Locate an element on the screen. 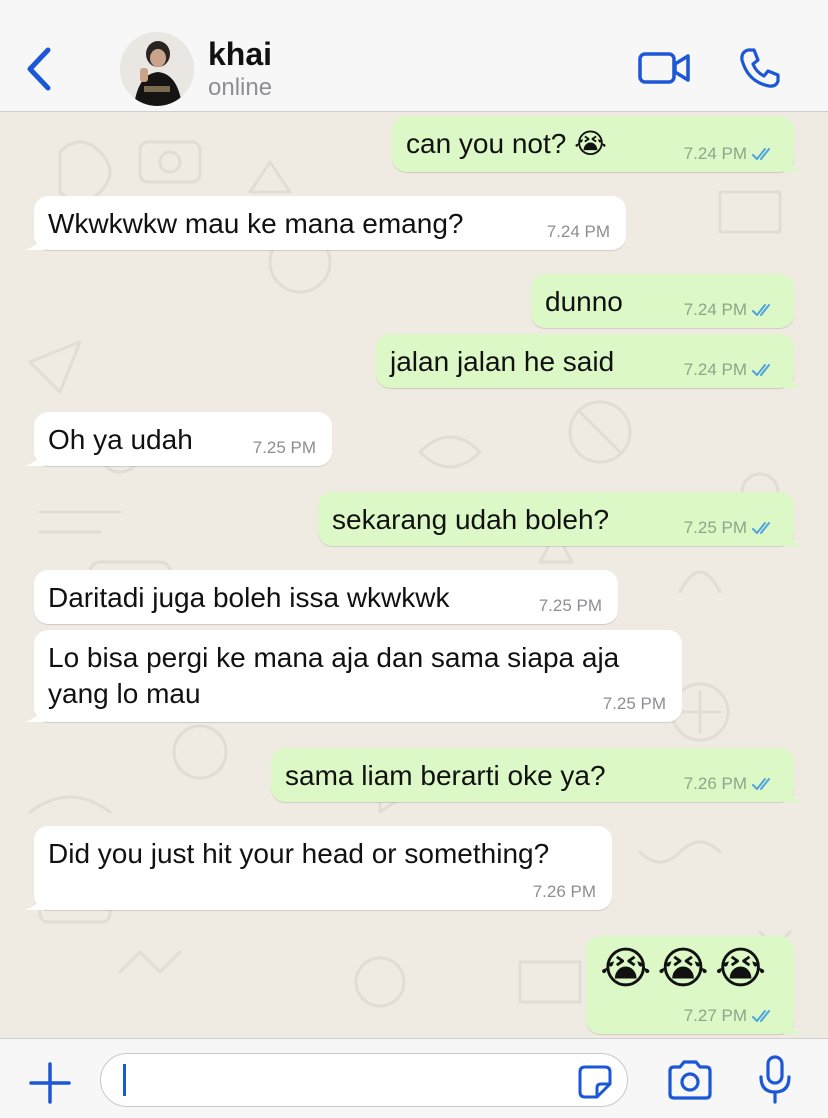 This screenshot has width=828, height=1118. chevron-left-icon is located at coordinates (39, 69).